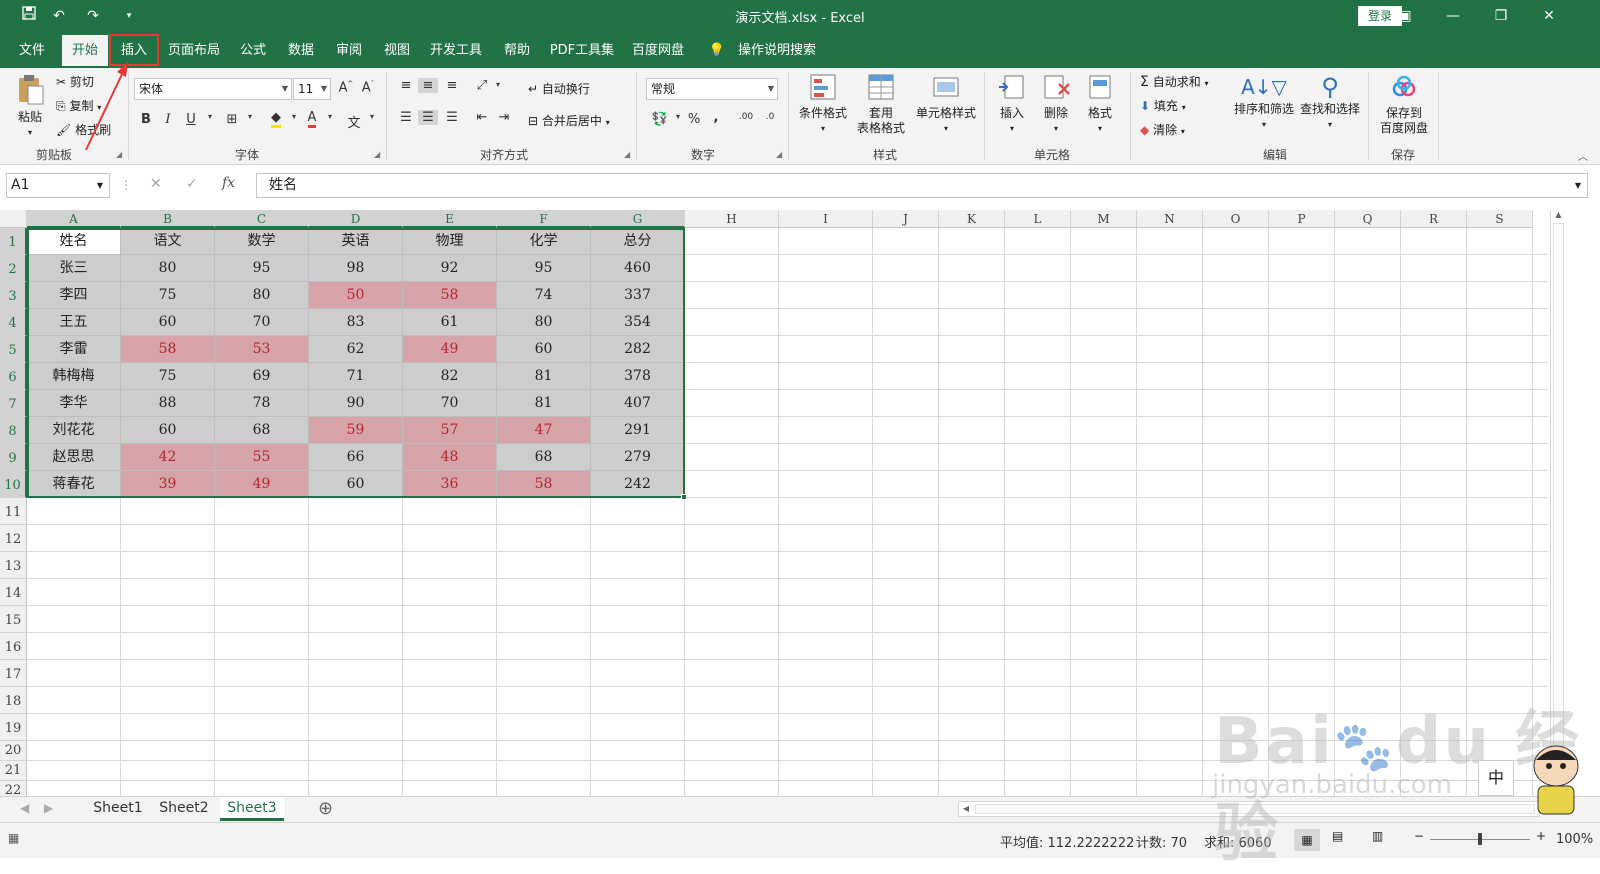  I want to click on font-launcher-icon: ◢, so click(377, 154).